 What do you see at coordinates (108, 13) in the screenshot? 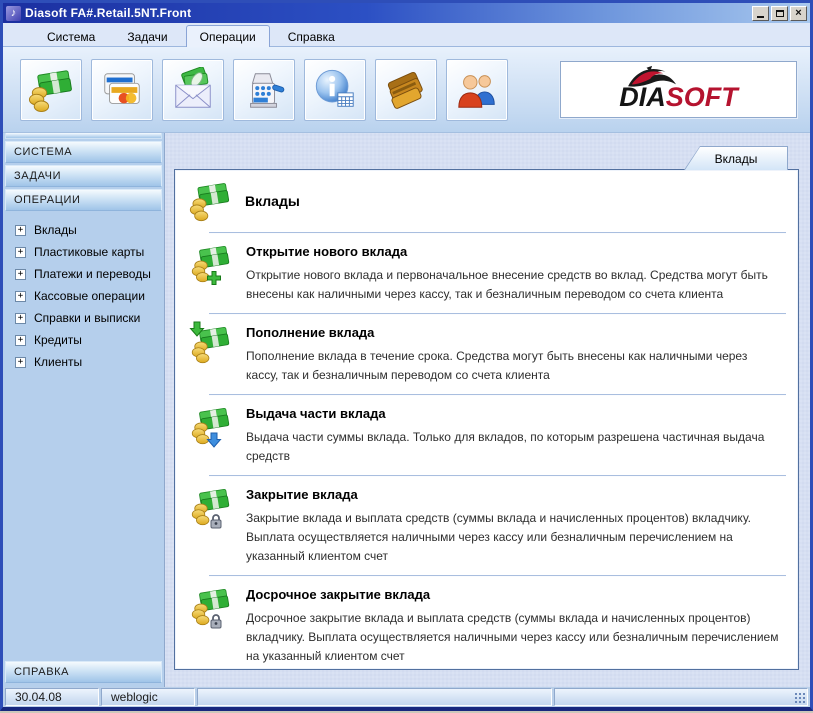
I see `window-title: Diasoft FA#.Retail.5NT.Front` at bounding box center [108, 13].